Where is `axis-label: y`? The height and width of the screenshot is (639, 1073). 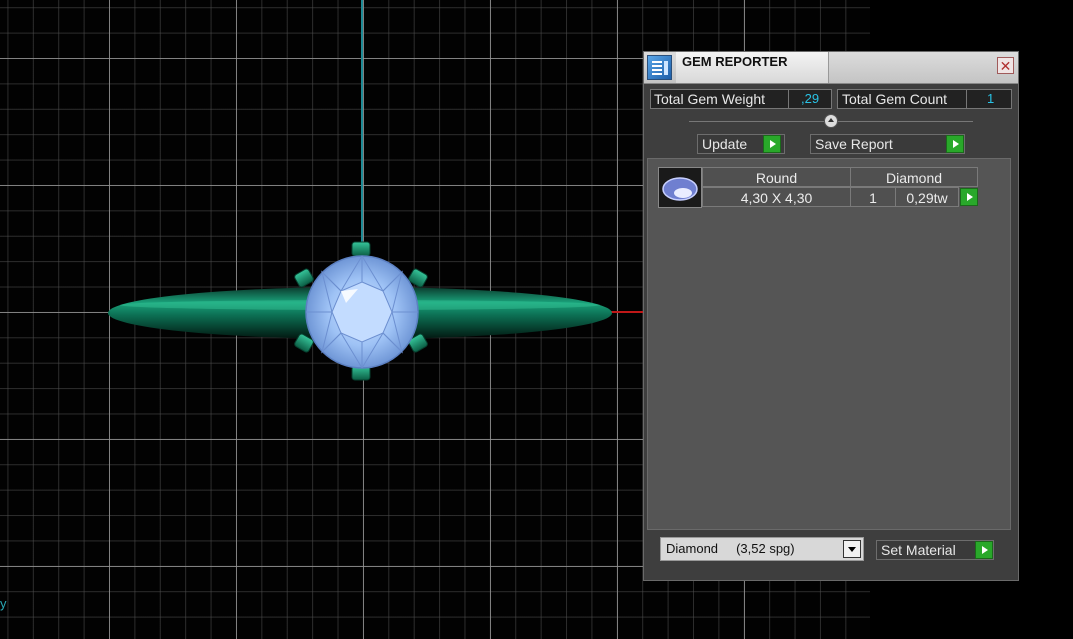 axis-label: y is located at coordinates (3, 603).